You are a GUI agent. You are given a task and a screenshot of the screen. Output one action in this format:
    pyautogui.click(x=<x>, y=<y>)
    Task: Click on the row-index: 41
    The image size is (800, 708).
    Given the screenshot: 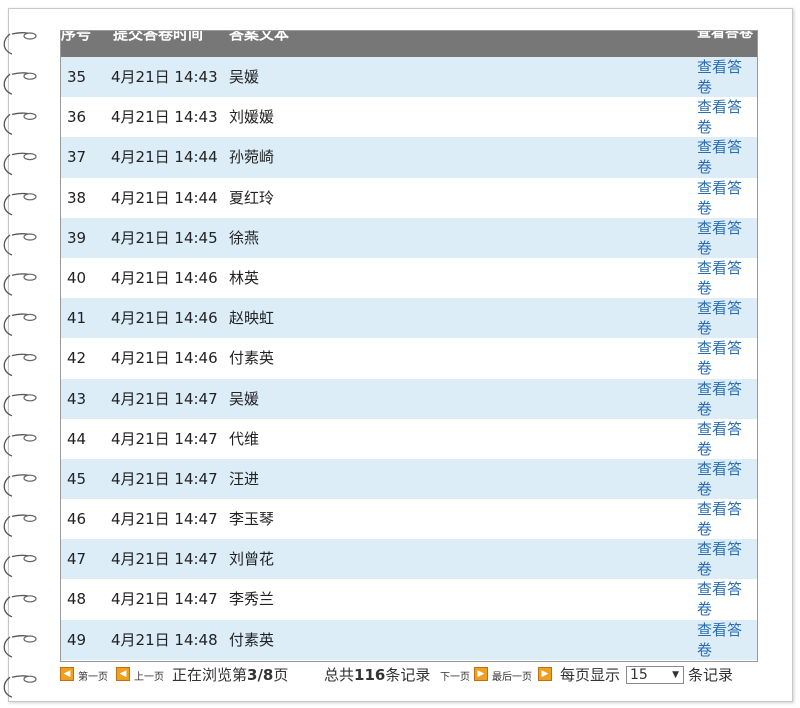 What is the action you would take?
    pyautogui.click(x=77, y=318)
    